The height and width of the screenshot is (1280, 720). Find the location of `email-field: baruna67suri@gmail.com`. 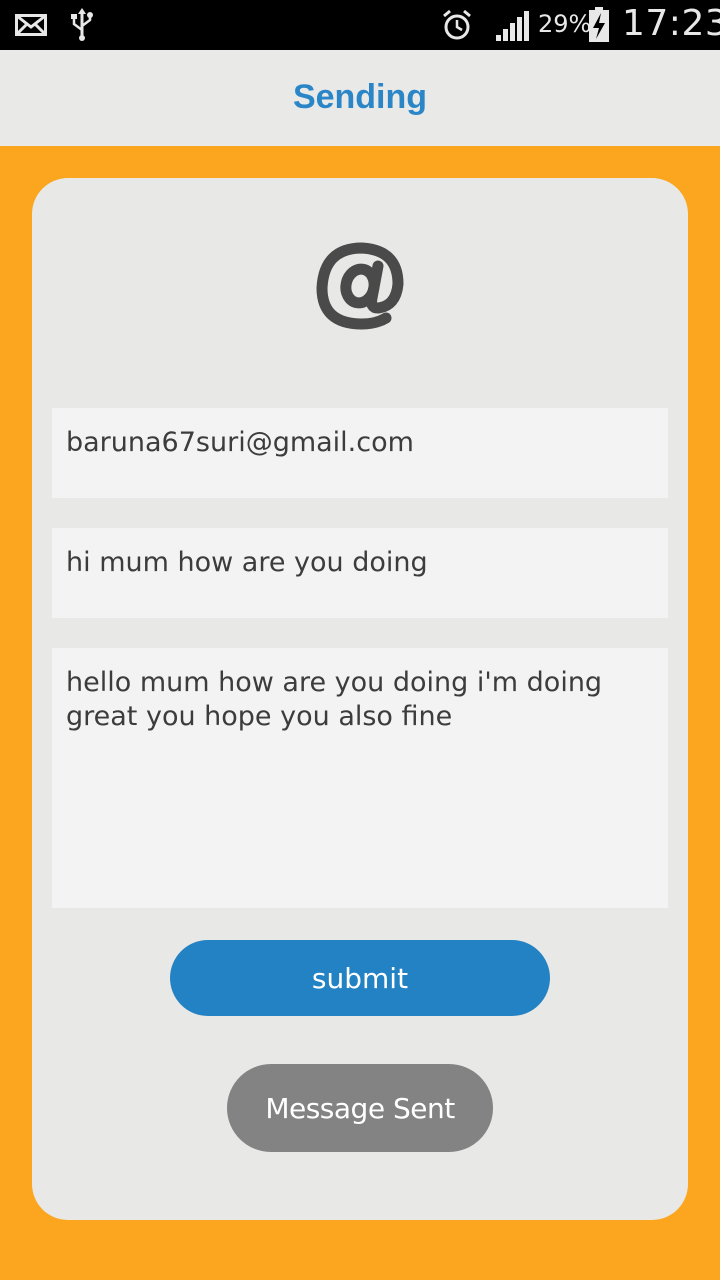

email-field: baruna67suri@gmail.com is located at coordinates (360, 453).